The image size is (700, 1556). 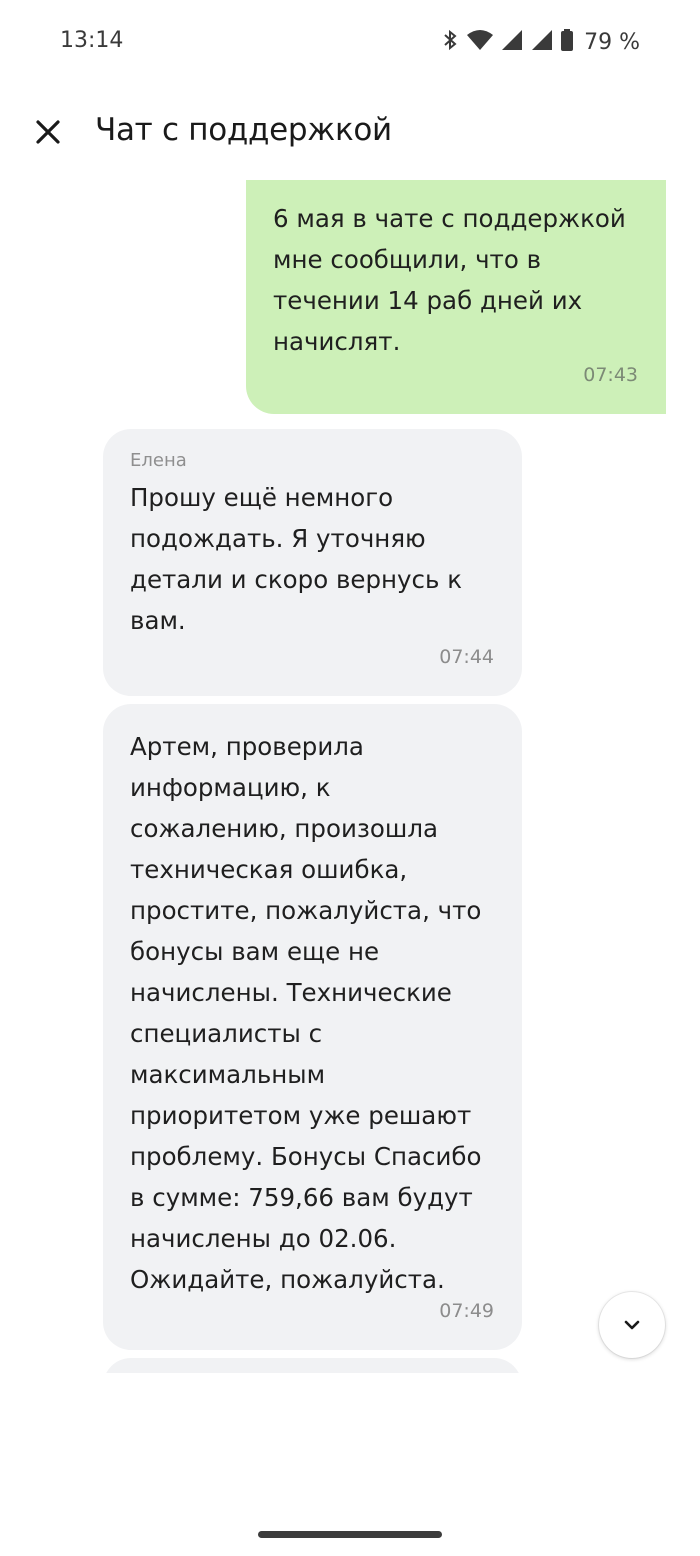 I want to click on status-icons: 79 %, so click(x=540, y=42).